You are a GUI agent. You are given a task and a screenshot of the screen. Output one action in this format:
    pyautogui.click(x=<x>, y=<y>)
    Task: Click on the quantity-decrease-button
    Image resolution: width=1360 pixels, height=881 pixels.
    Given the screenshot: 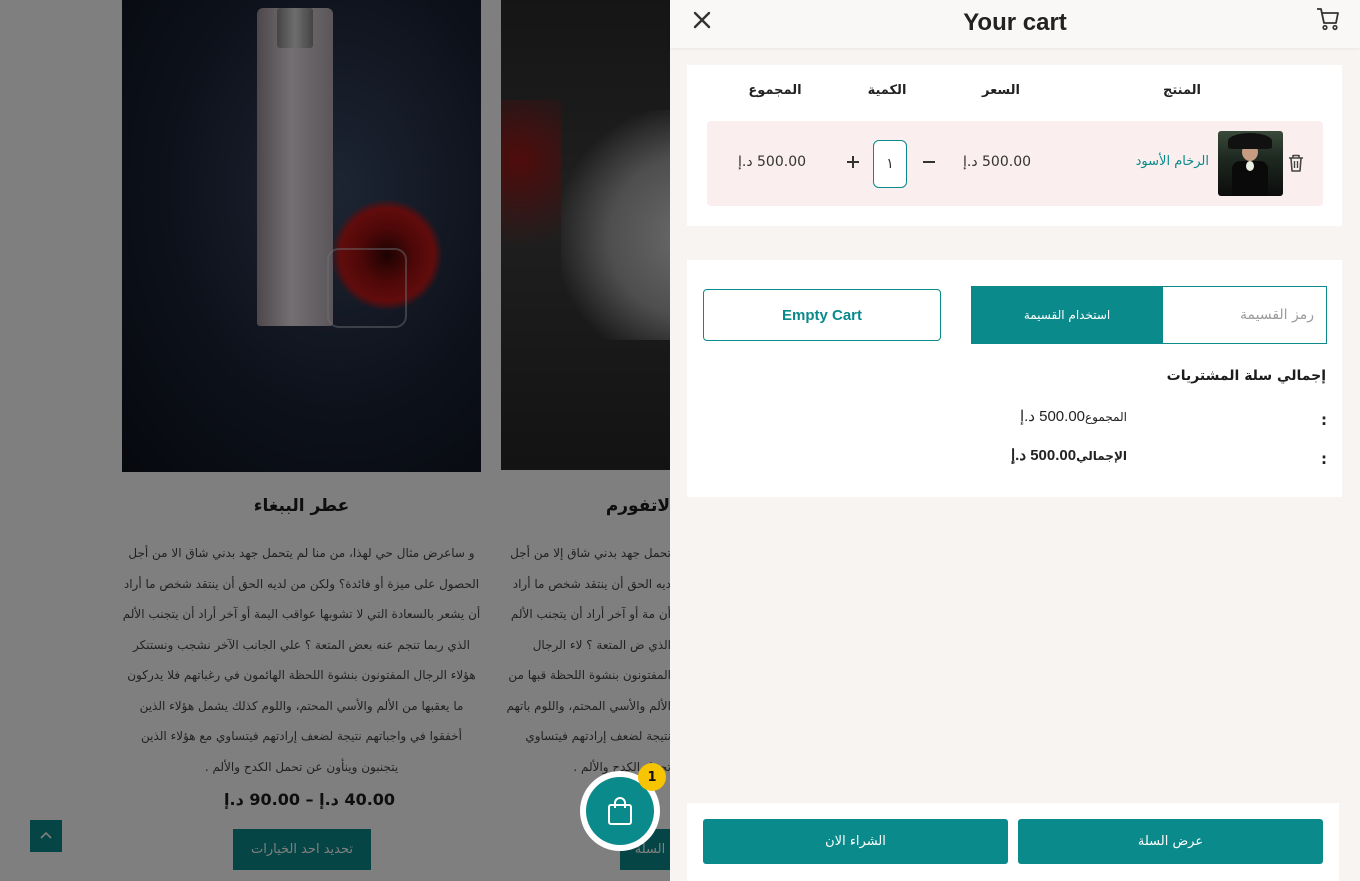 What is the action you would take?
    pyautogui.click(x=929, y=162)
    